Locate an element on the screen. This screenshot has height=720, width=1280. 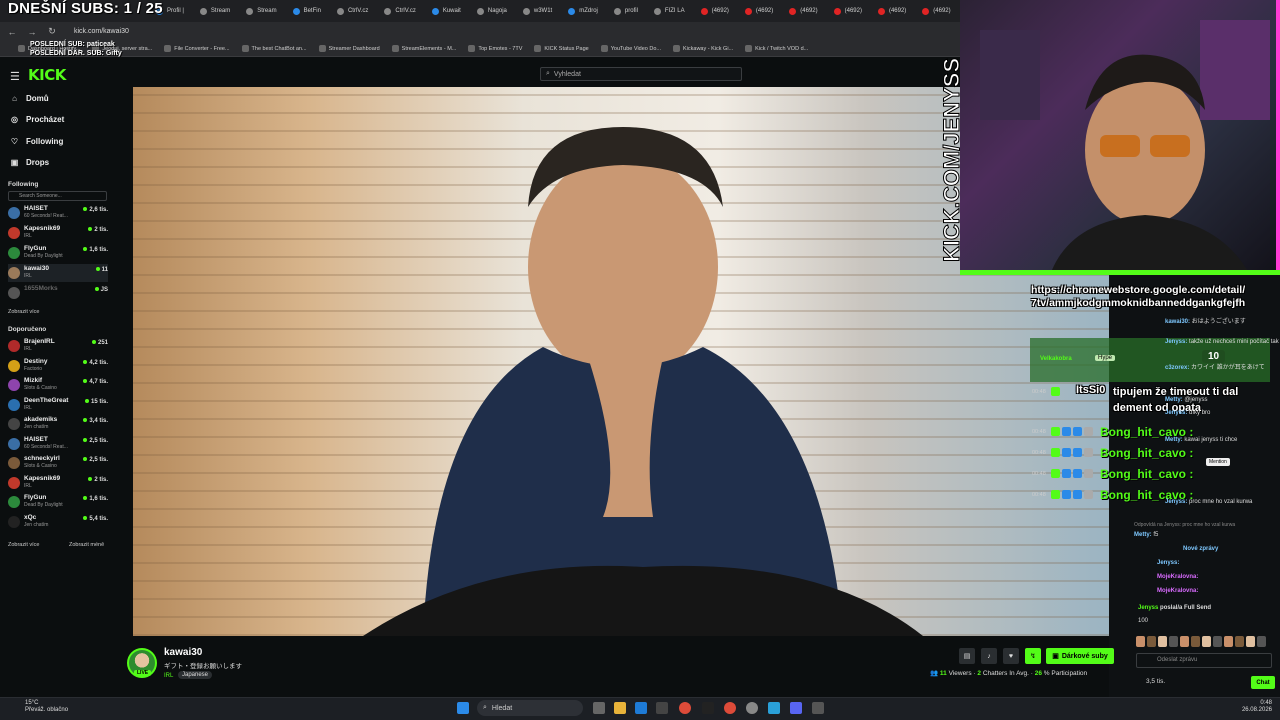
browser-tab: mZdroj is located at coordinates (583, 11).